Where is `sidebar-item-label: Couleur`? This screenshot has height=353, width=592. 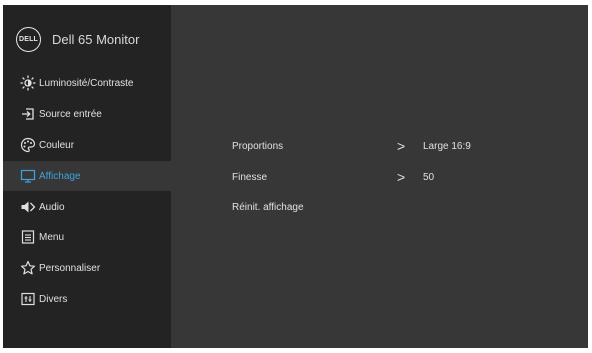
sidebar-item-label: Couleur is located at coordinates (57, 145).